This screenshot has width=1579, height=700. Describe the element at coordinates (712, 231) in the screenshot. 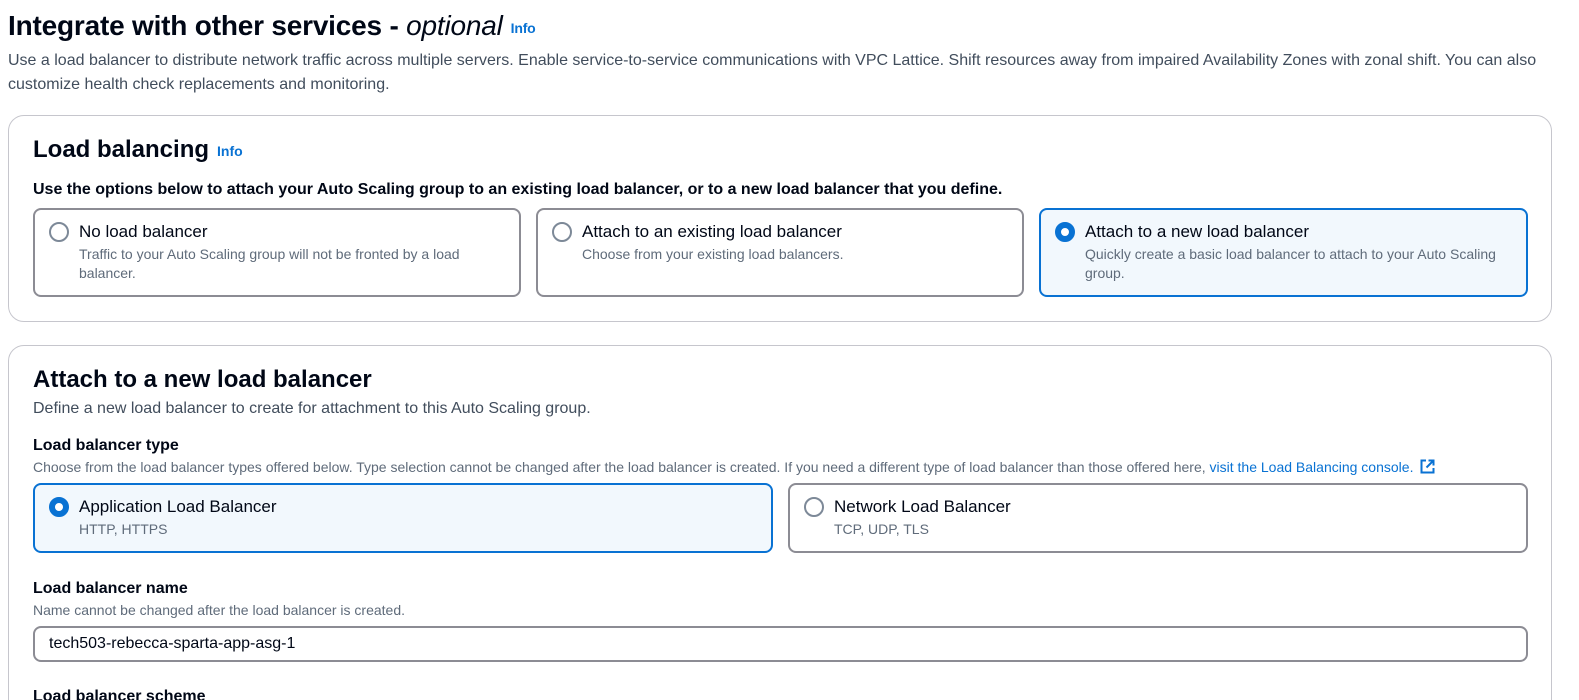

I see `option-label: Attach to an existing load balancer` at that location.